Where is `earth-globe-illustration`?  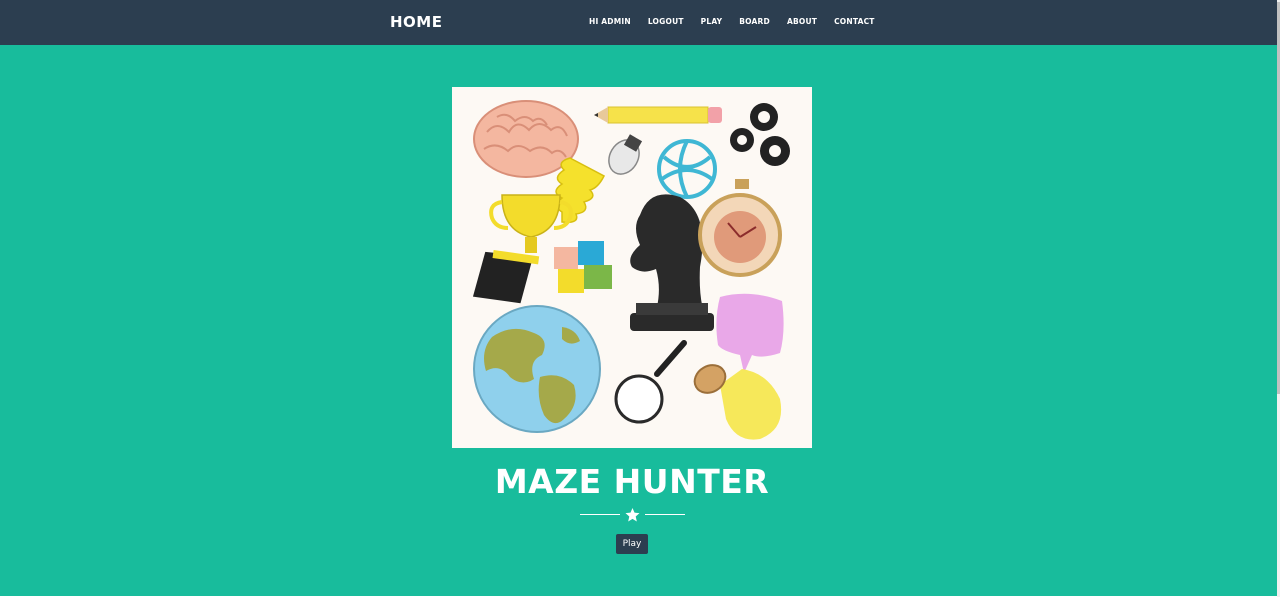
earth-globe-illustration is located at coordinates (537, 369).